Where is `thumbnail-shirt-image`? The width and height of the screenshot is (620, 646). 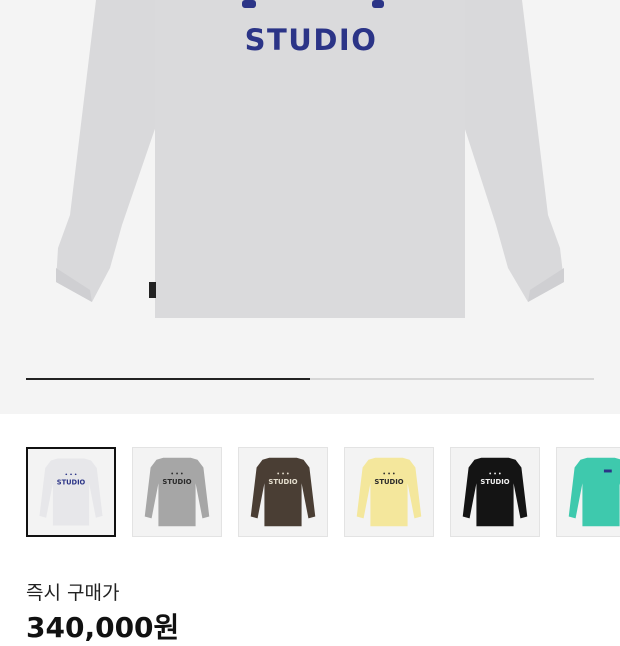
thumbnail-shirt-image is located at coordinates (594, 492).